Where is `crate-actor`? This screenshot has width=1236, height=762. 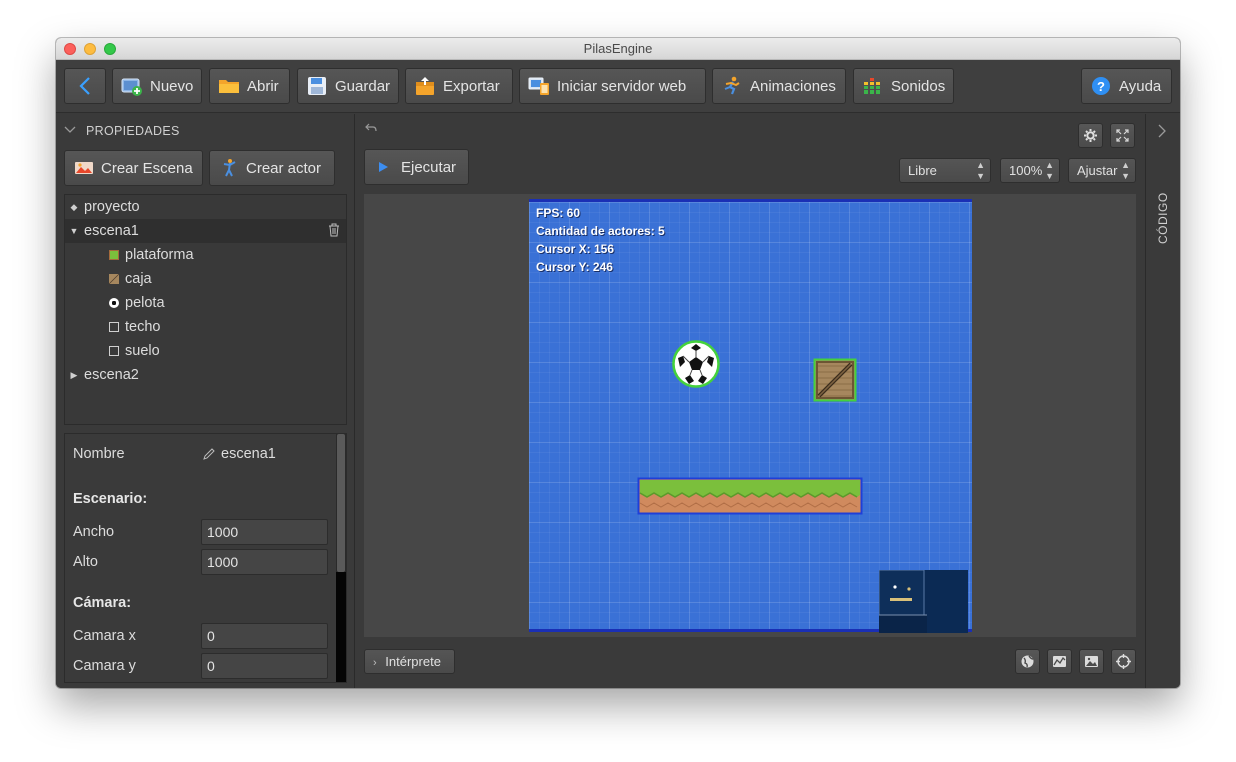
crate-actor is located at coordinates (835, 380).